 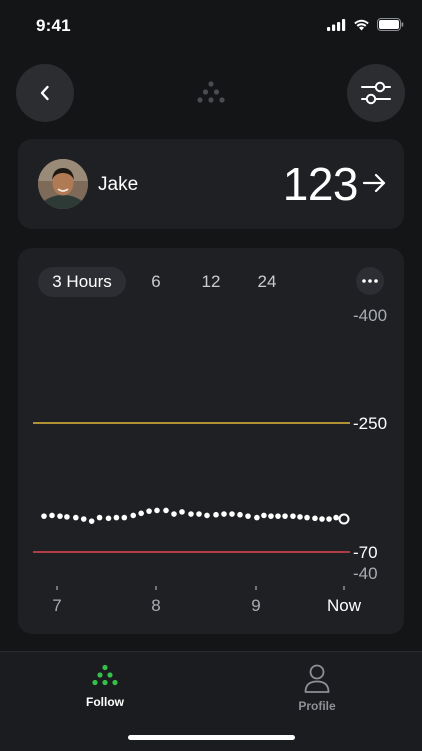 I want to click on arrow-right-icon, so click(x=374, y=183).